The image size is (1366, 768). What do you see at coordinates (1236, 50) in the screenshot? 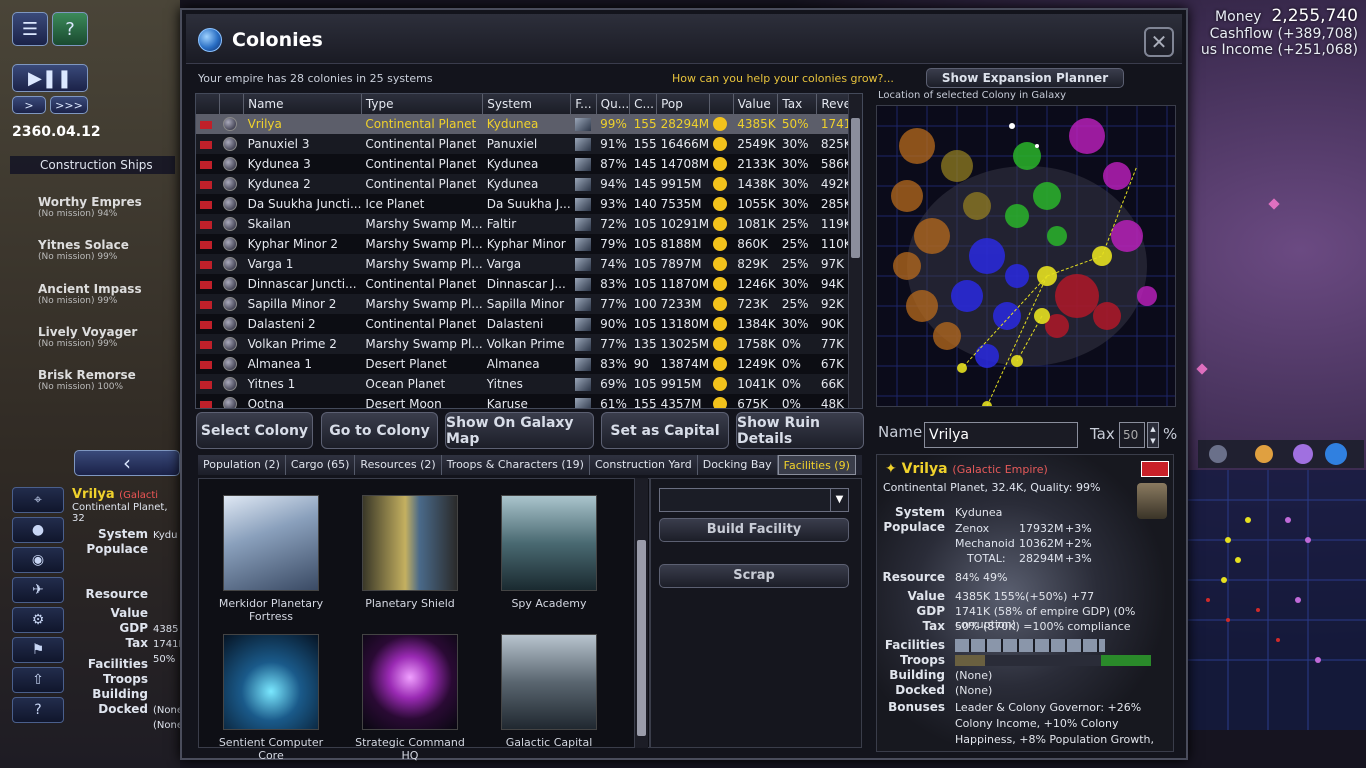
I see `bonus-label: us Income` at bounding box center [1236, 50].